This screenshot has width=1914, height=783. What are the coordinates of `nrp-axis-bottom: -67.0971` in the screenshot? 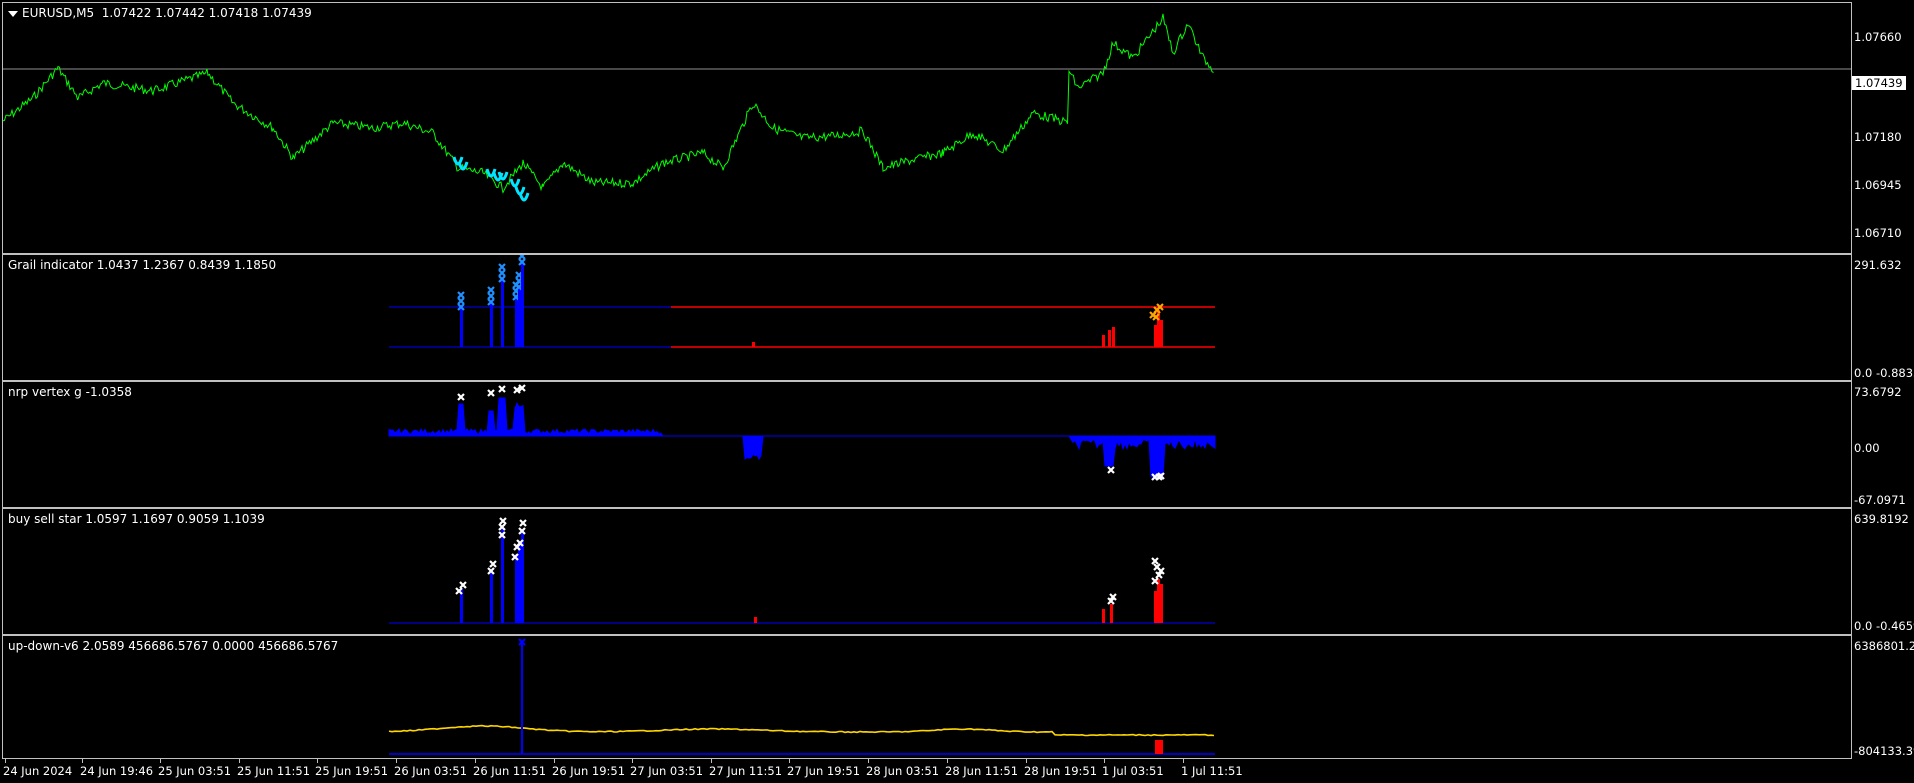 It's located at (1880, 500).